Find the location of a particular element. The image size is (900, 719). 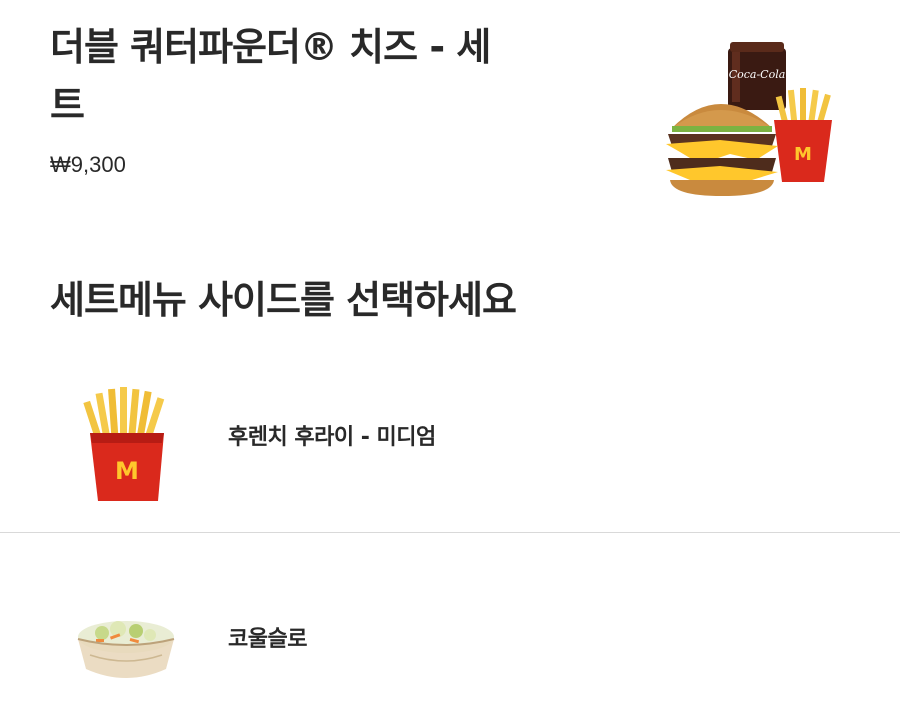

side-option-label: 코울슬로 is located at coordinates (267, 639).